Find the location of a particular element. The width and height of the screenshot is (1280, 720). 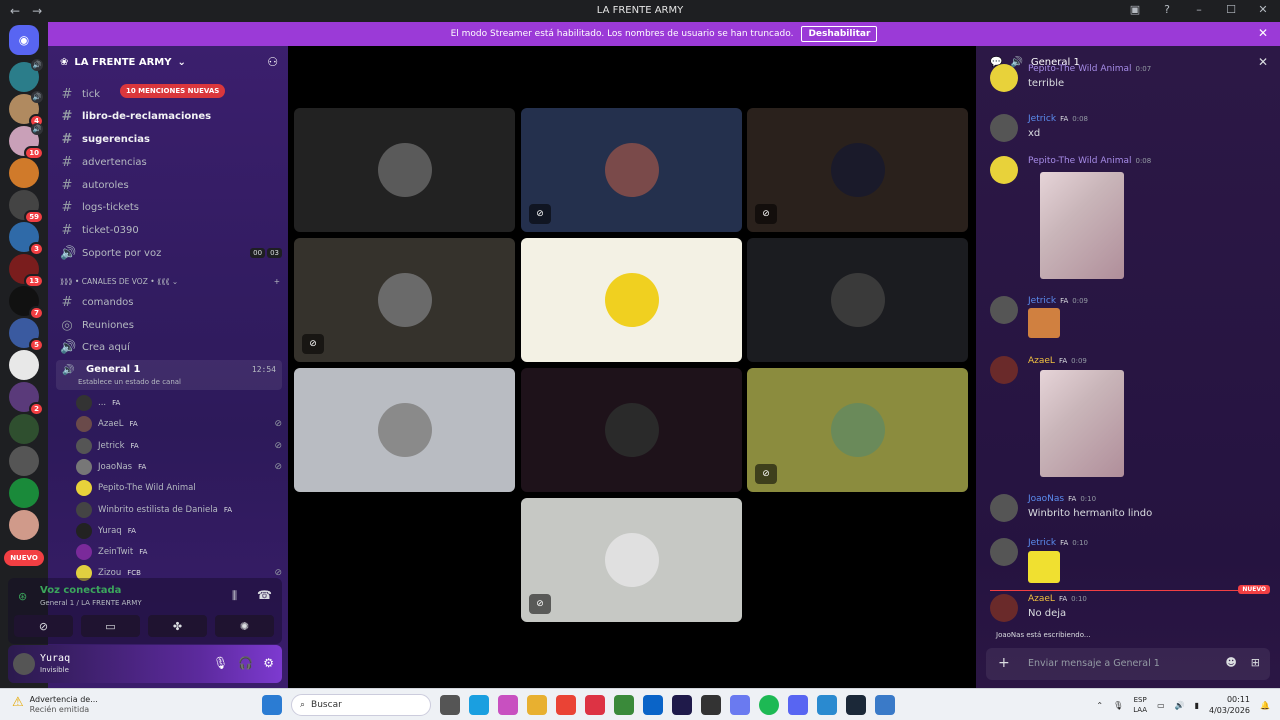

warning-notification: ⚠ Advertencia de... Recién emitida is located at coordinates (55, 705).